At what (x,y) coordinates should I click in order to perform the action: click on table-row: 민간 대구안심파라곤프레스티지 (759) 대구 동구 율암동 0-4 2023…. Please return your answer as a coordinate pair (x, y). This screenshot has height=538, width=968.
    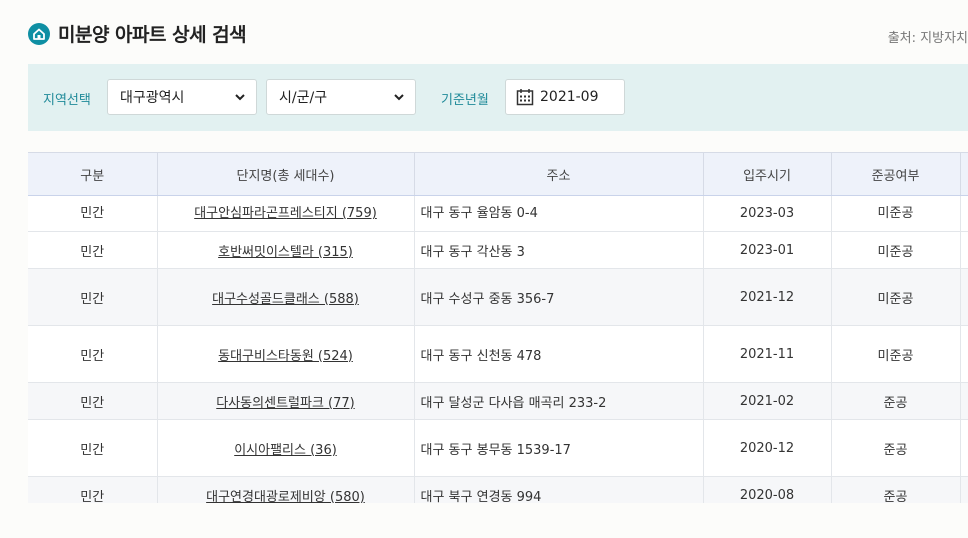
    Looking at the image, I should click on (498, 213).